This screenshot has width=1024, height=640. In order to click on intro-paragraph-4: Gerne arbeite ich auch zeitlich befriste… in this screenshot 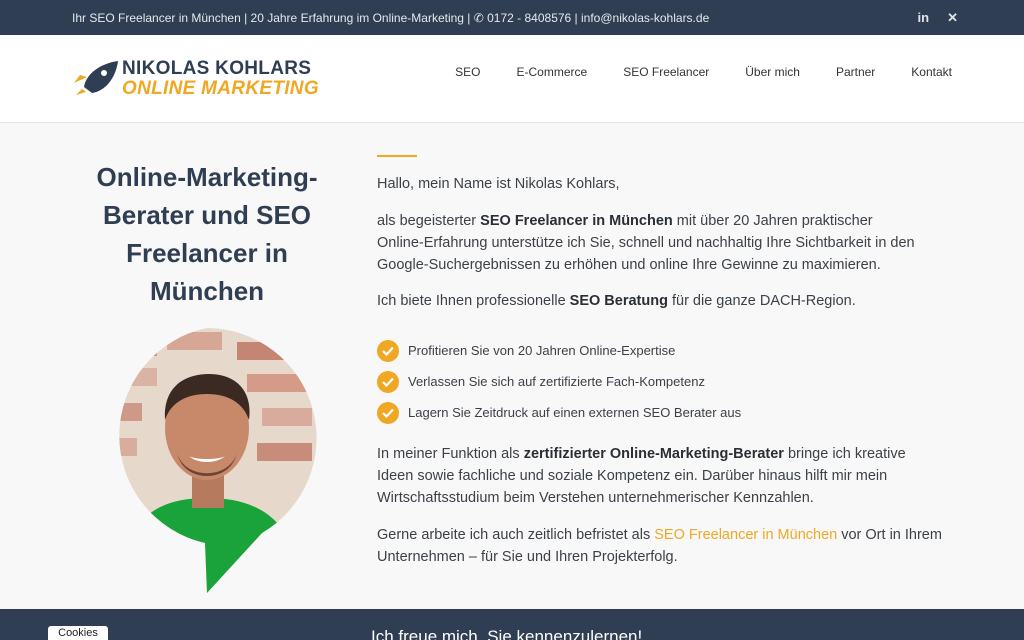, I will do `click(659, 546)`.